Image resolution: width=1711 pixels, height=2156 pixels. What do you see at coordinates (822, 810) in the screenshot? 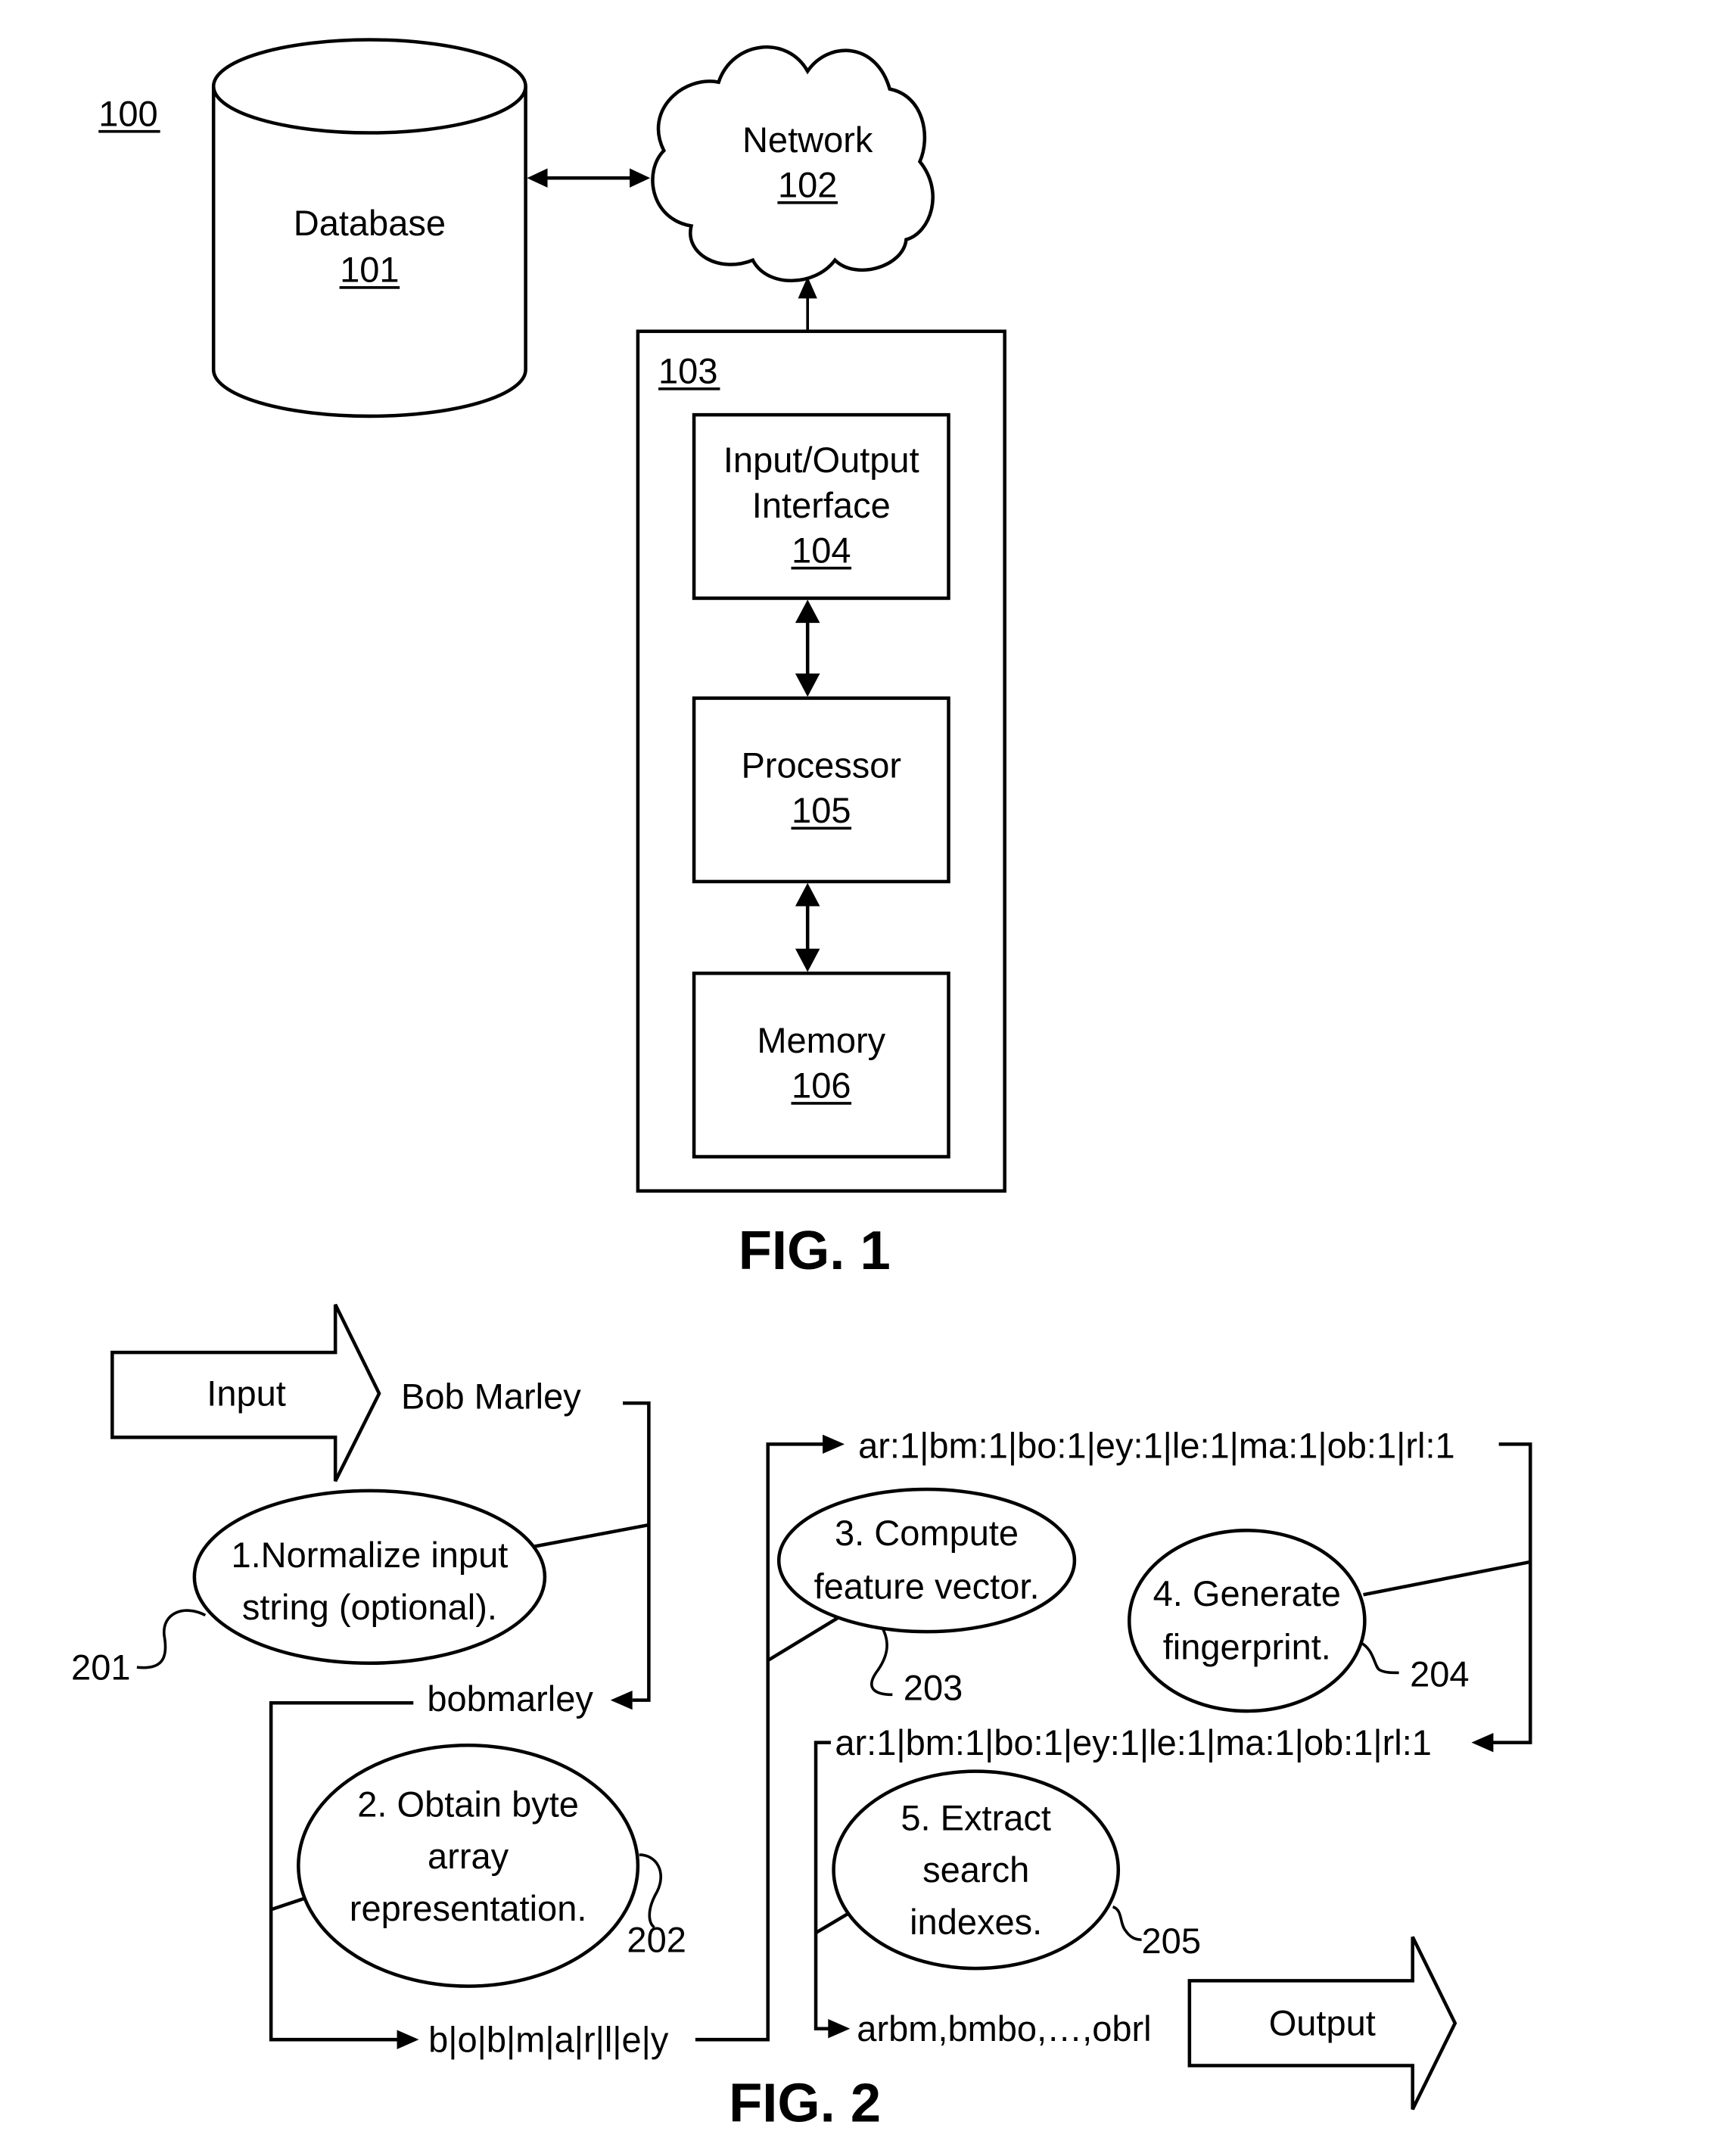
I see `processor-ref: 105` at bounding box center [822, 810].